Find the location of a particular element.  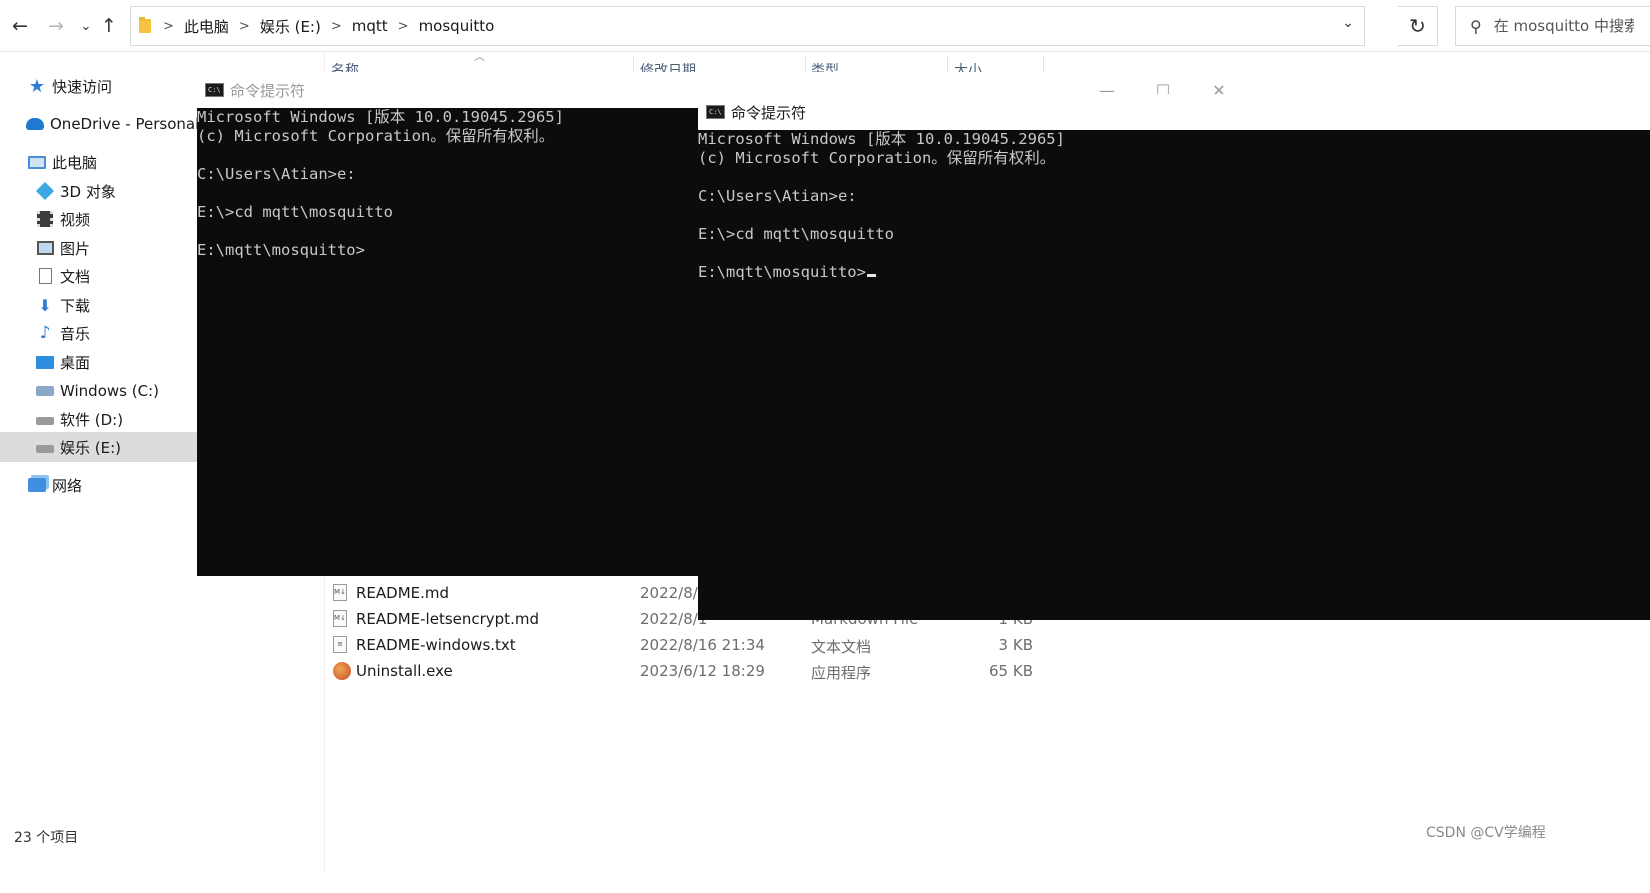

arrow-left-icon: ← is located at coordinates (20, 26).